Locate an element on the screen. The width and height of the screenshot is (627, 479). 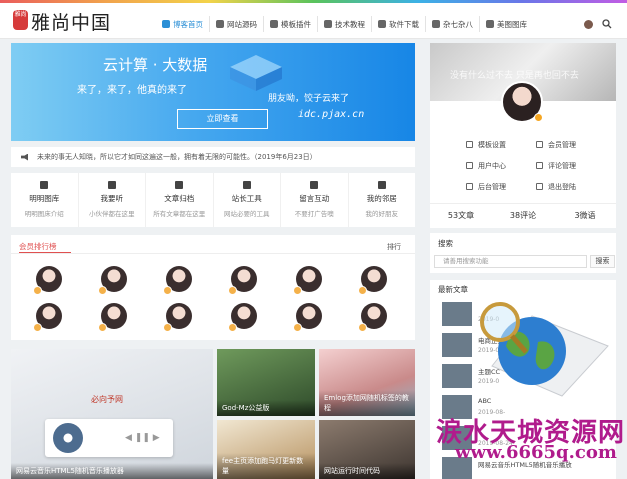
stat-micro: 3微语 is located at coordinates (585, 216).